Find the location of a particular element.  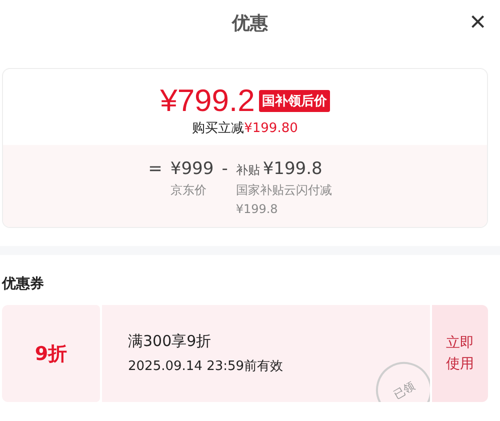

subsidy-caption: 国家补贴云闪付减 is located at coordinates (284, 190).